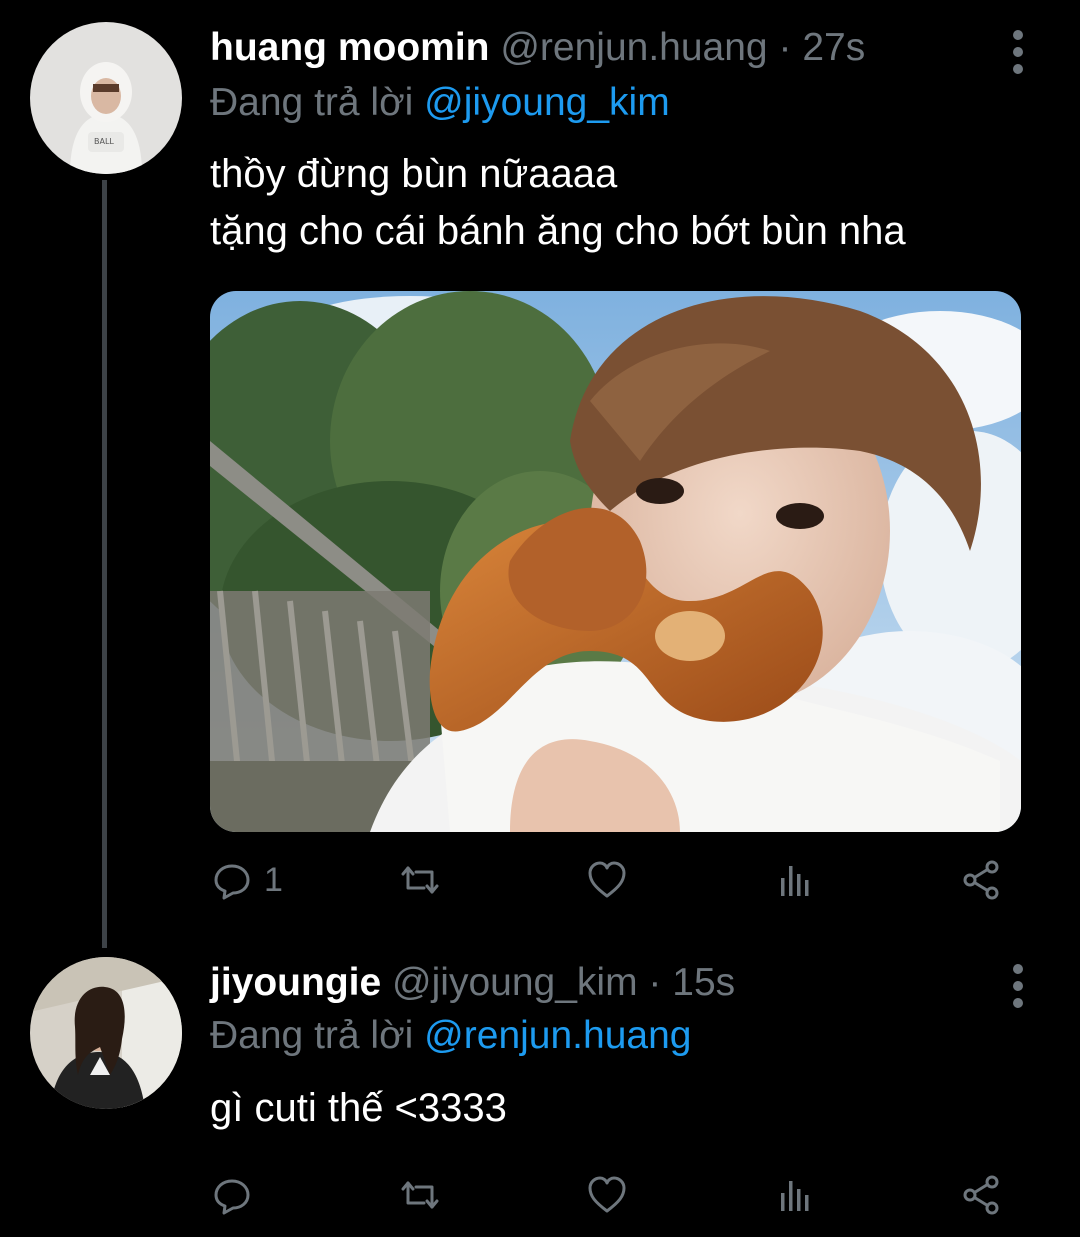  Describe the element at coordinates (633, 47) in the screenshot. I see `user-handle: @renjun.huang` at that location.